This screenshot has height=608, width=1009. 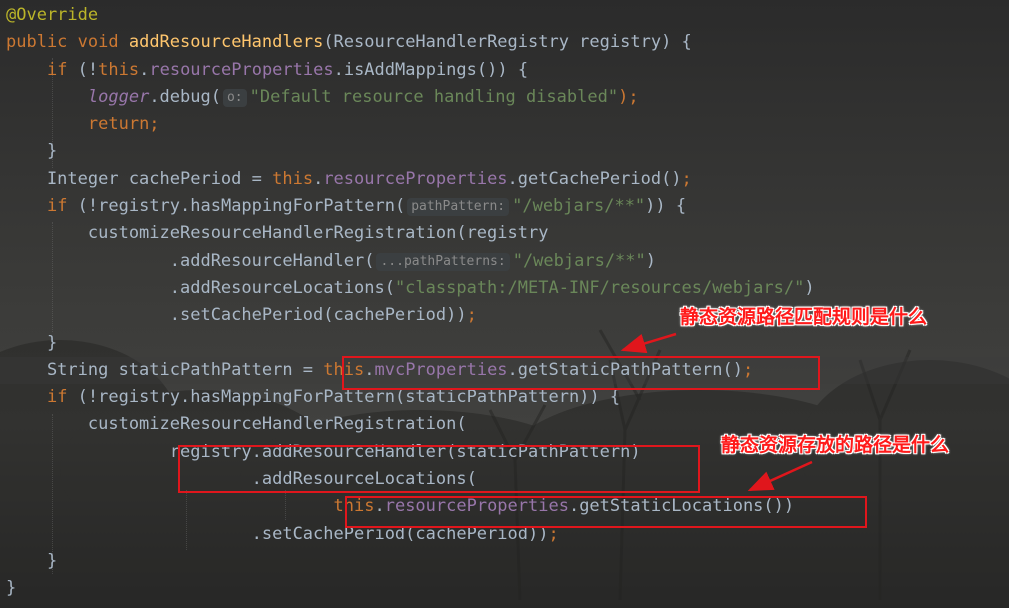 I want to click on arrow-to-static-path-pattern, so click(x=648, y=343).